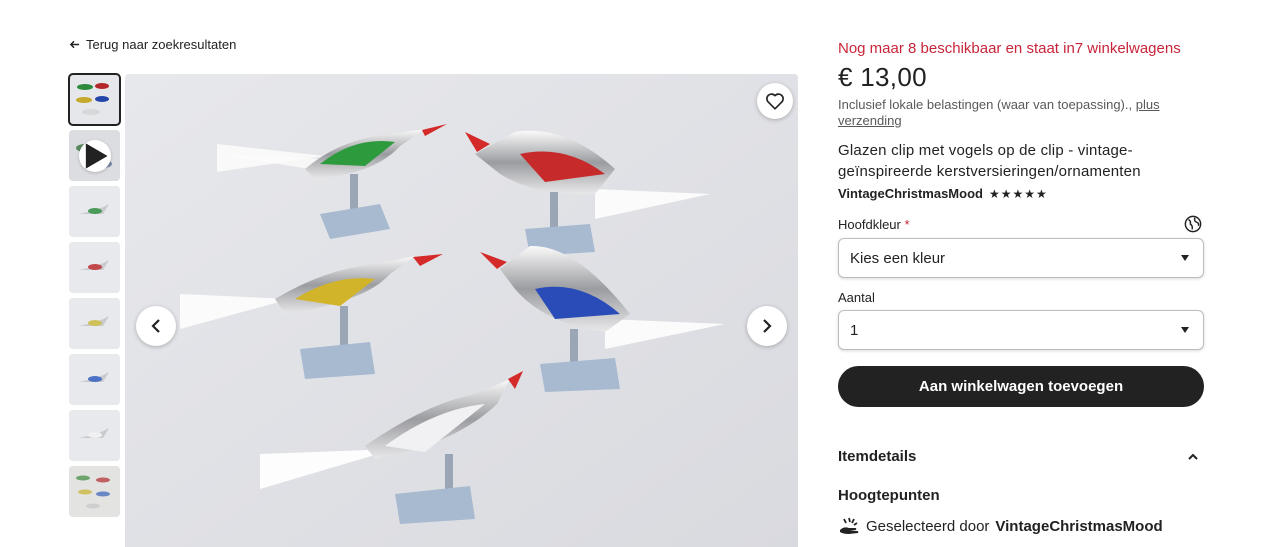 The image size is (1280, 547). What do you see at coordinates (161, 44) in the screenshot?
I see `back-link-label: Terug naar zoekresultaten` at bounding box center [161, 44].